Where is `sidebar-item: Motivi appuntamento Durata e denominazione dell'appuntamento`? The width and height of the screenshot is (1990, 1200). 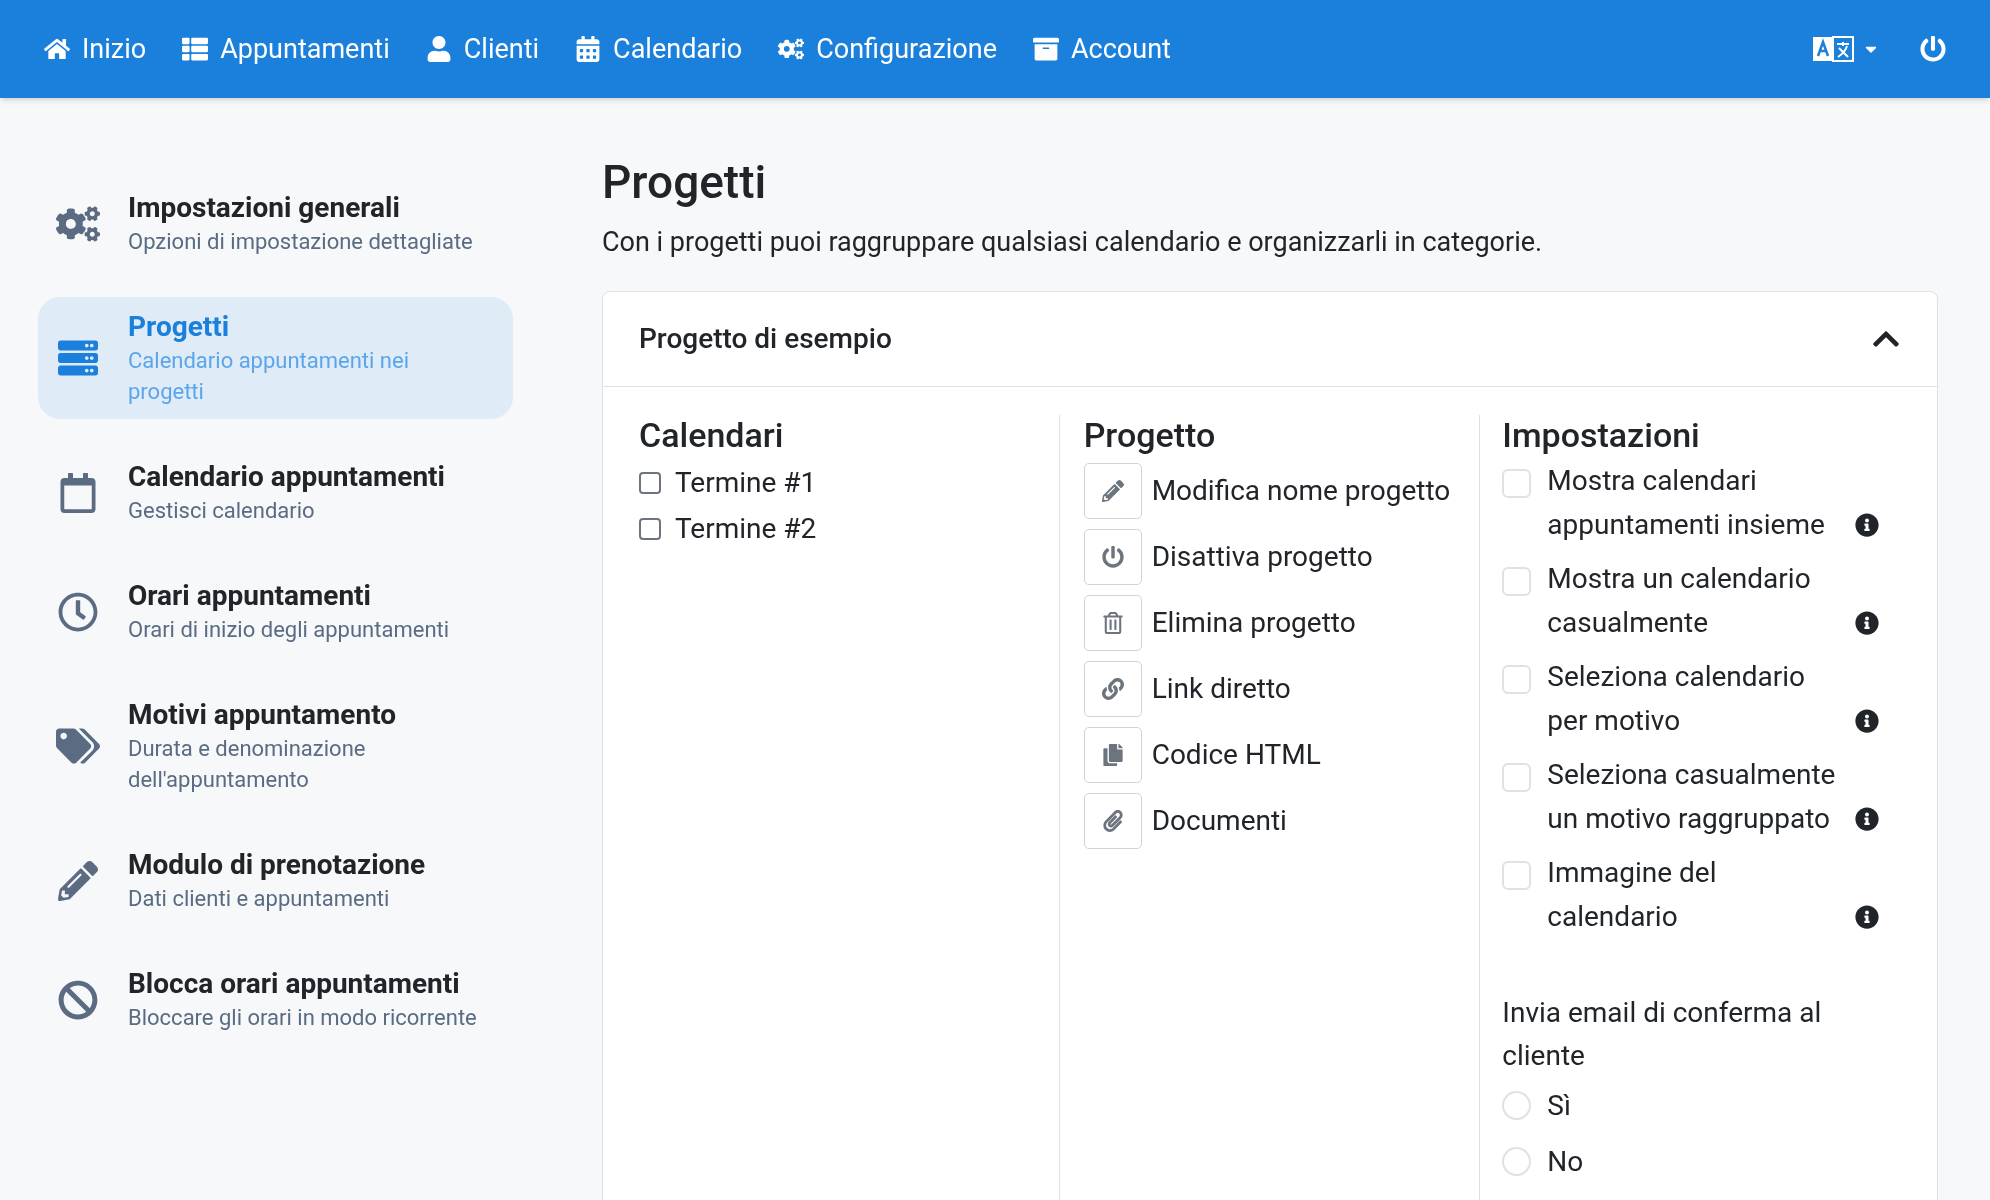
sidebar-item: Motivi appuntamento Durata e denominazione dell'appuntamento is located at coordinates (275, 746).